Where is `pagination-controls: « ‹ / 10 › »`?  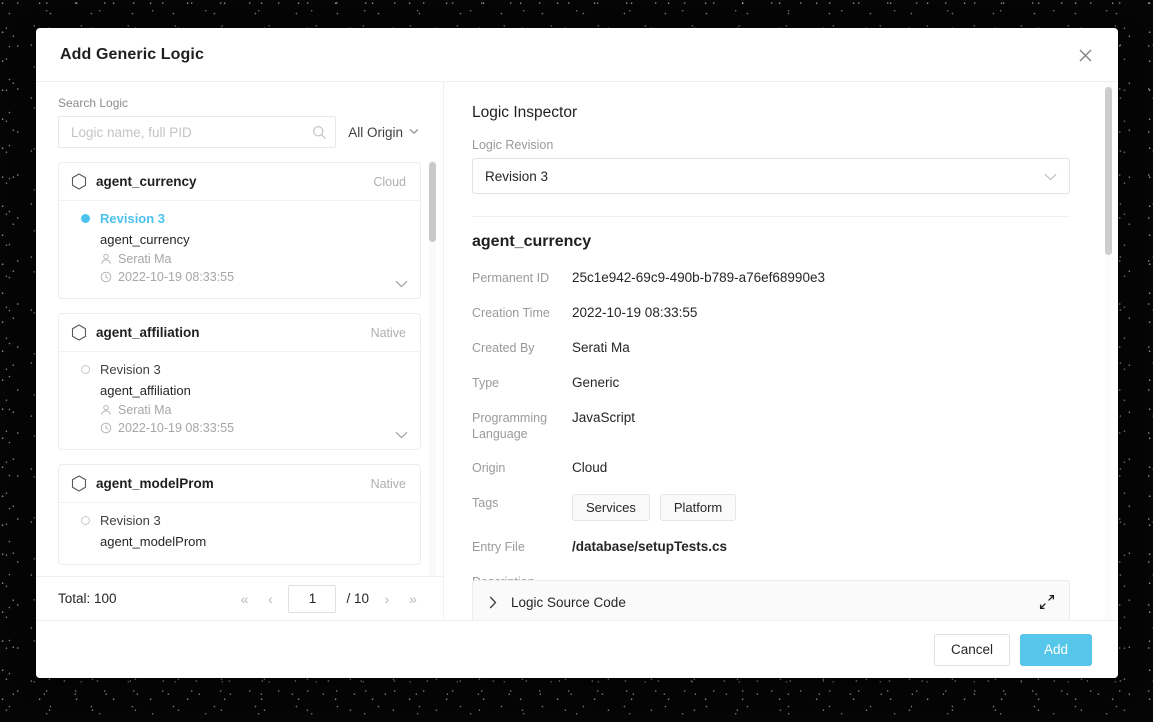 pagination-controls: « ‹ / 10 › » is located at coordinates (328, 598).